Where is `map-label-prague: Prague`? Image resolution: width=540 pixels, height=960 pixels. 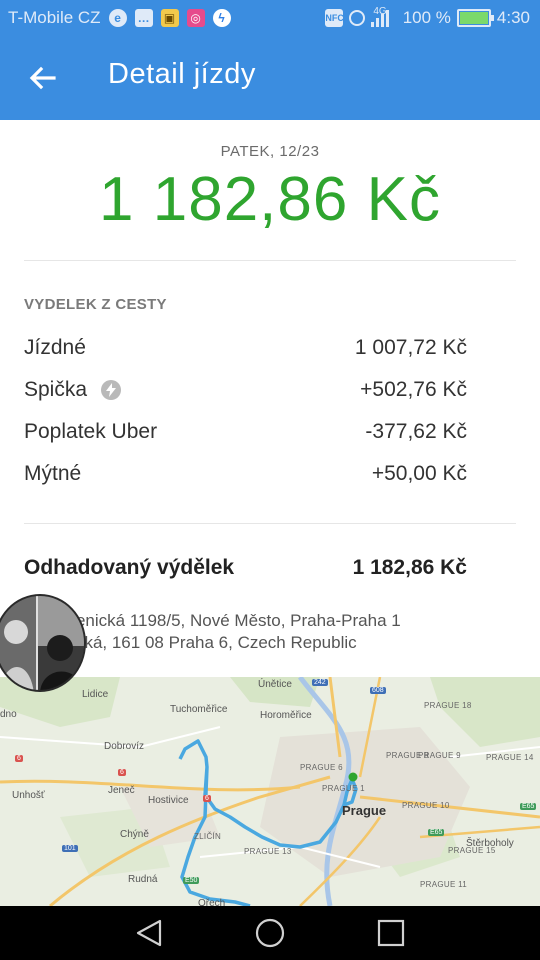 map-label-prague: Prague is located at coordinates (364, 810).